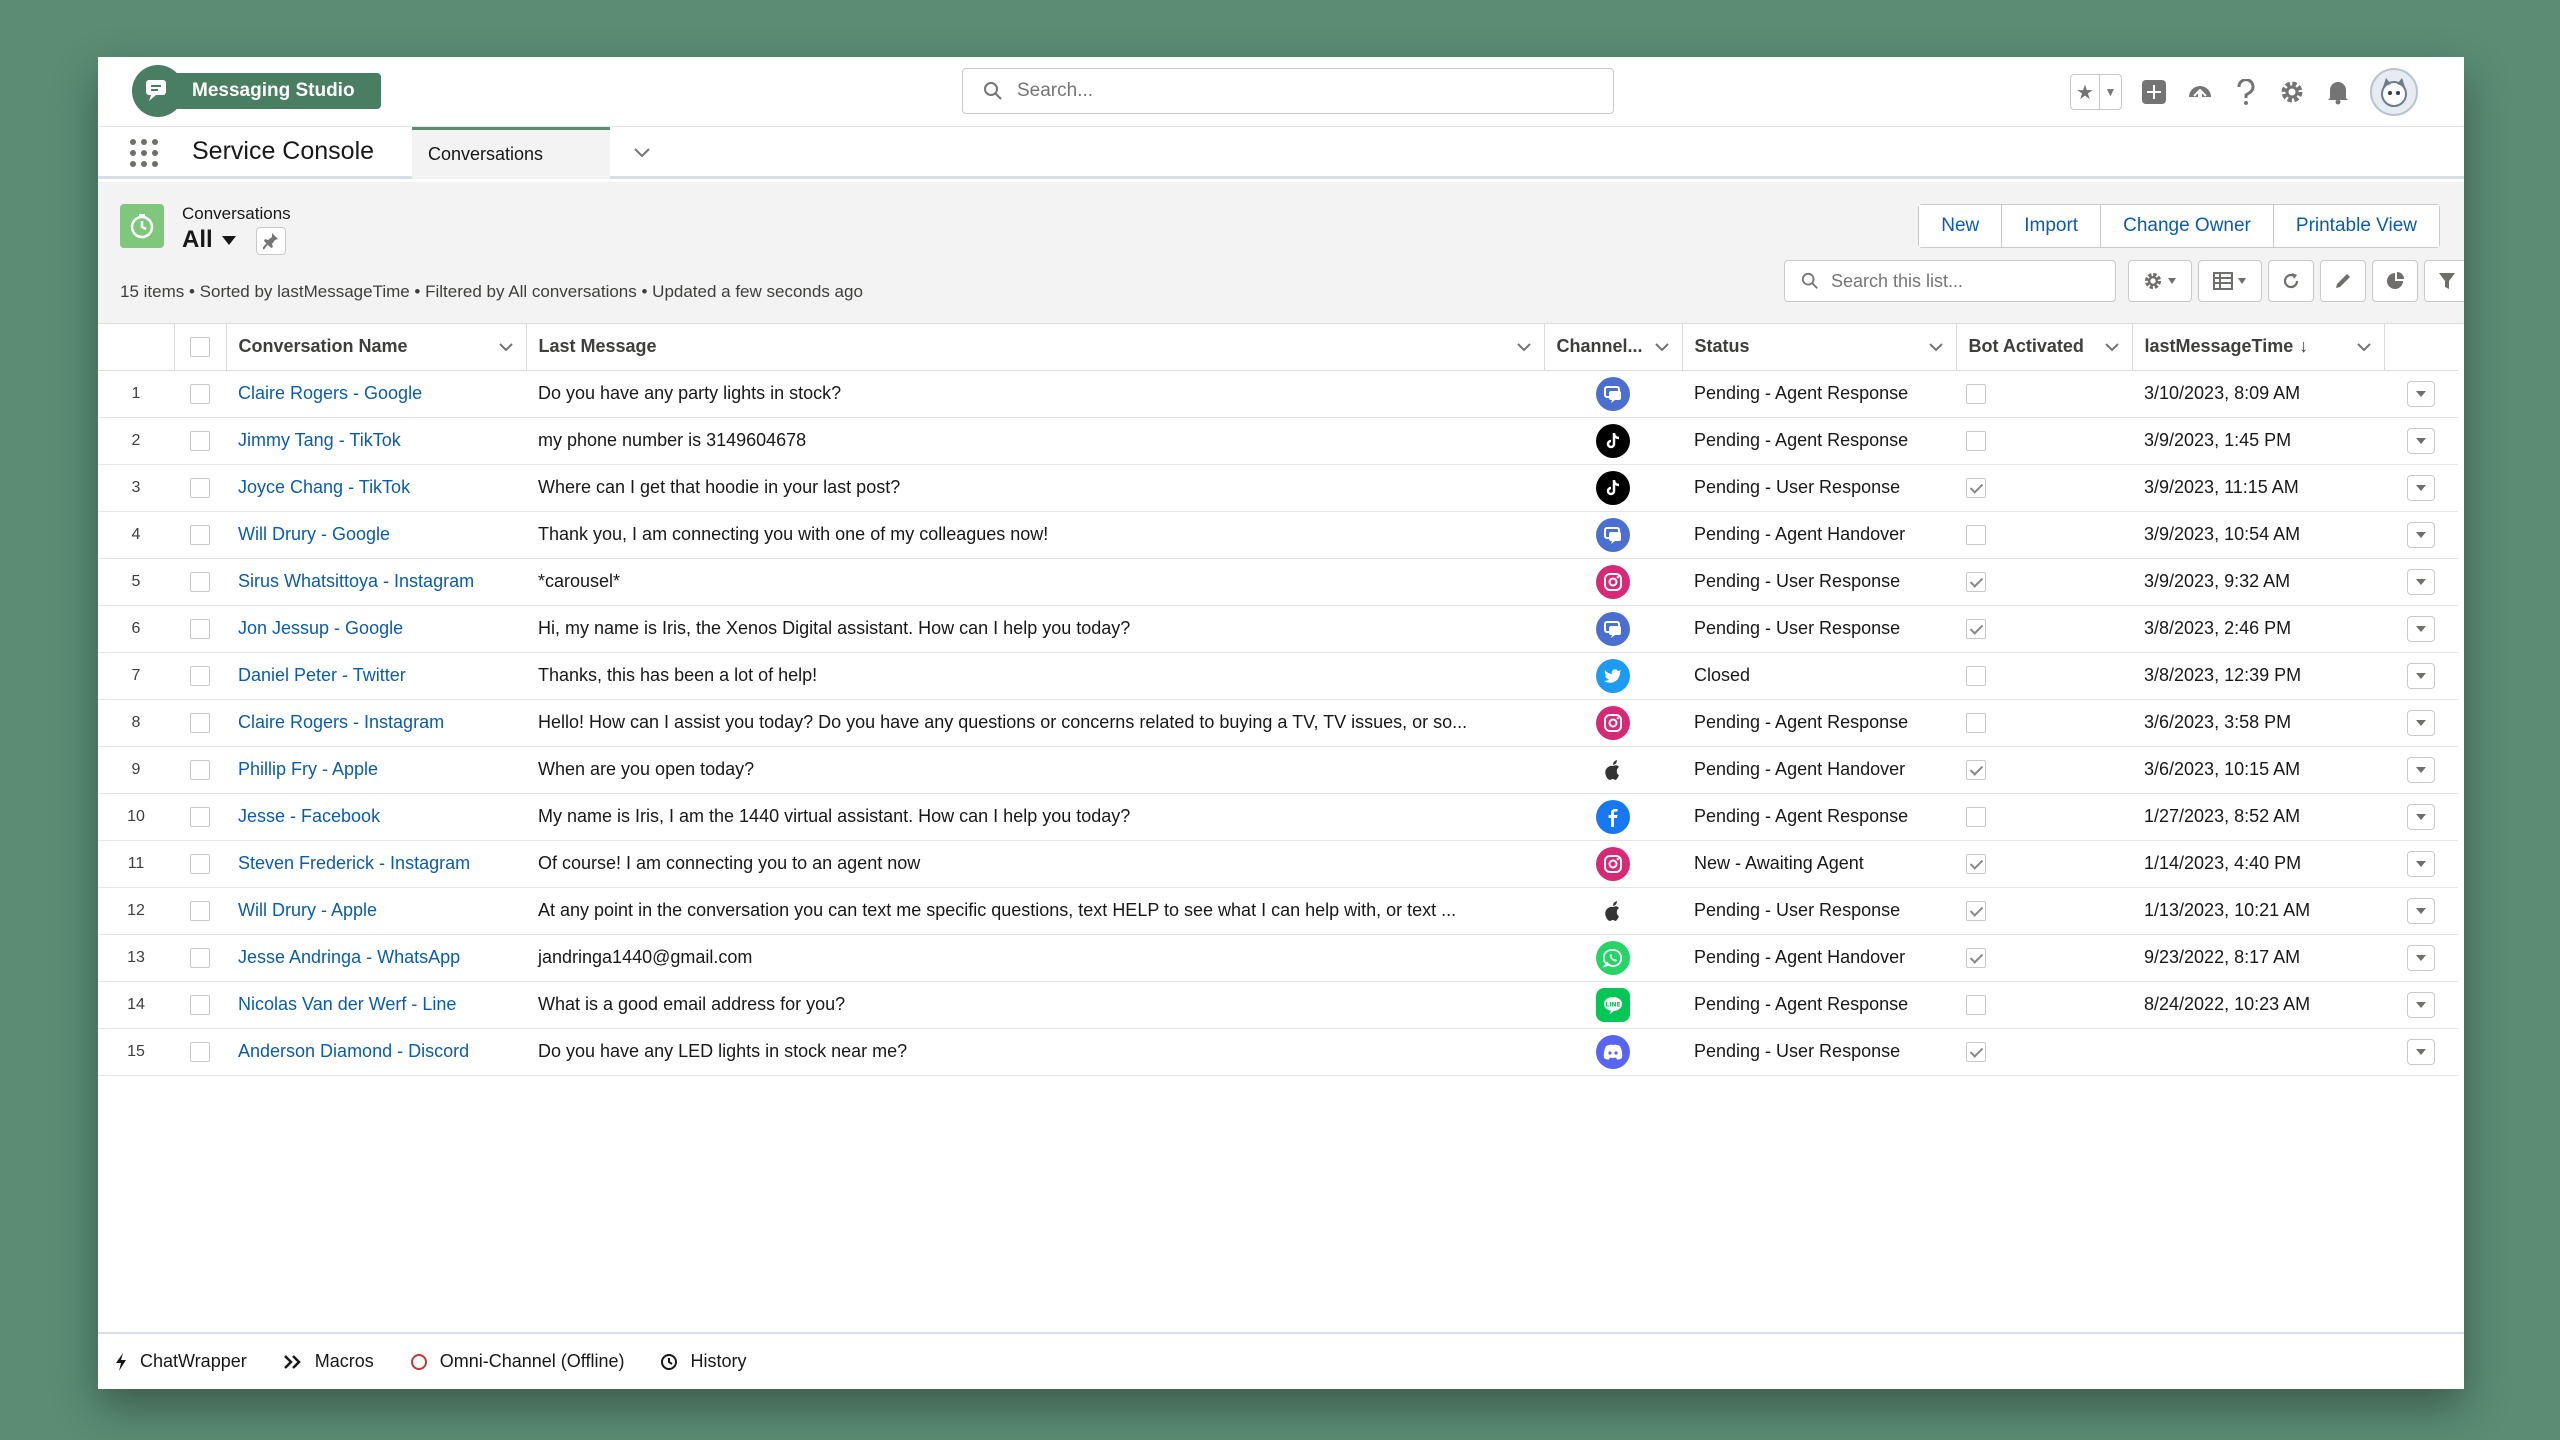  I want to click on add-icon, so click(2154, 92).